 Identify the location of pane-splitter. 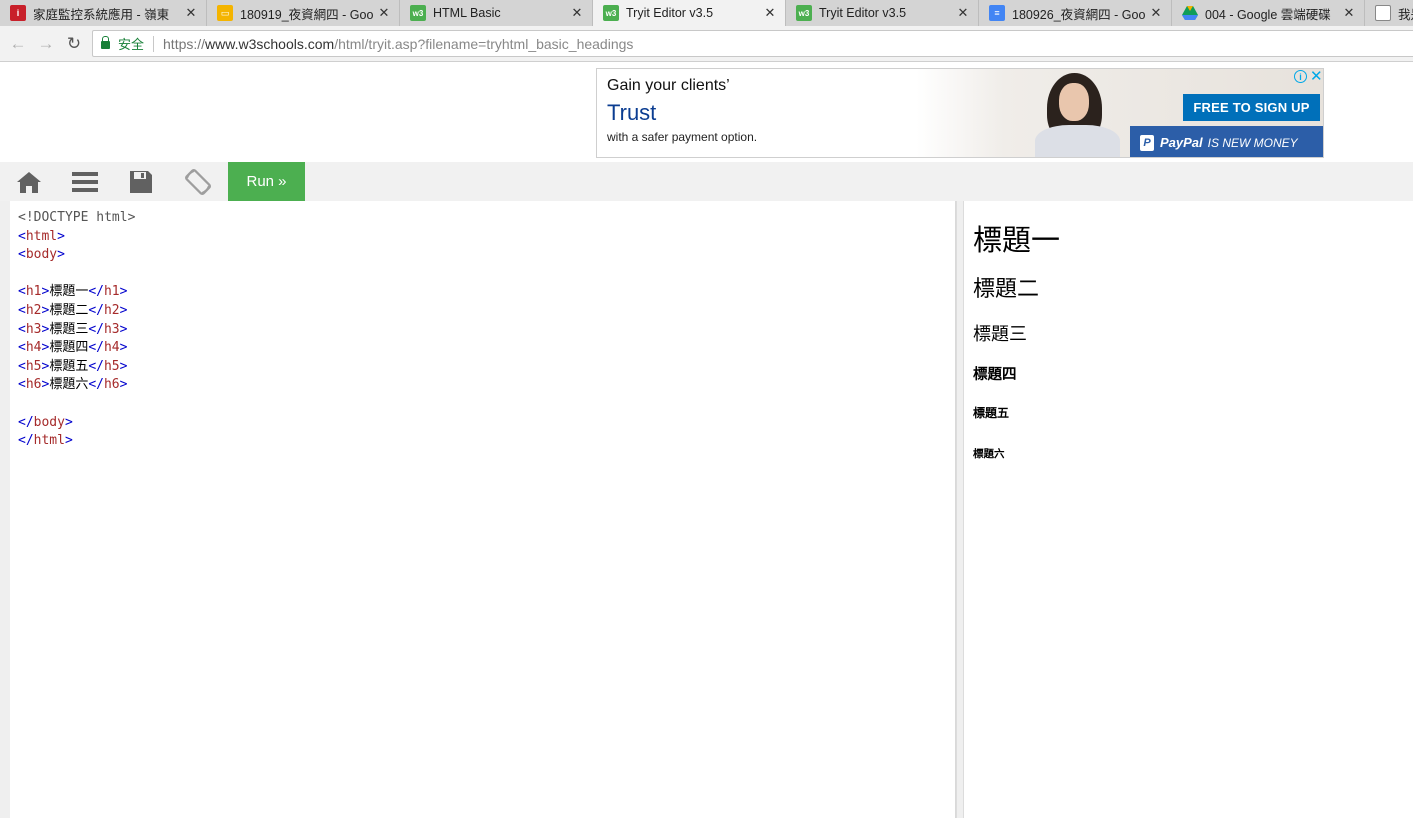
(960, 509).